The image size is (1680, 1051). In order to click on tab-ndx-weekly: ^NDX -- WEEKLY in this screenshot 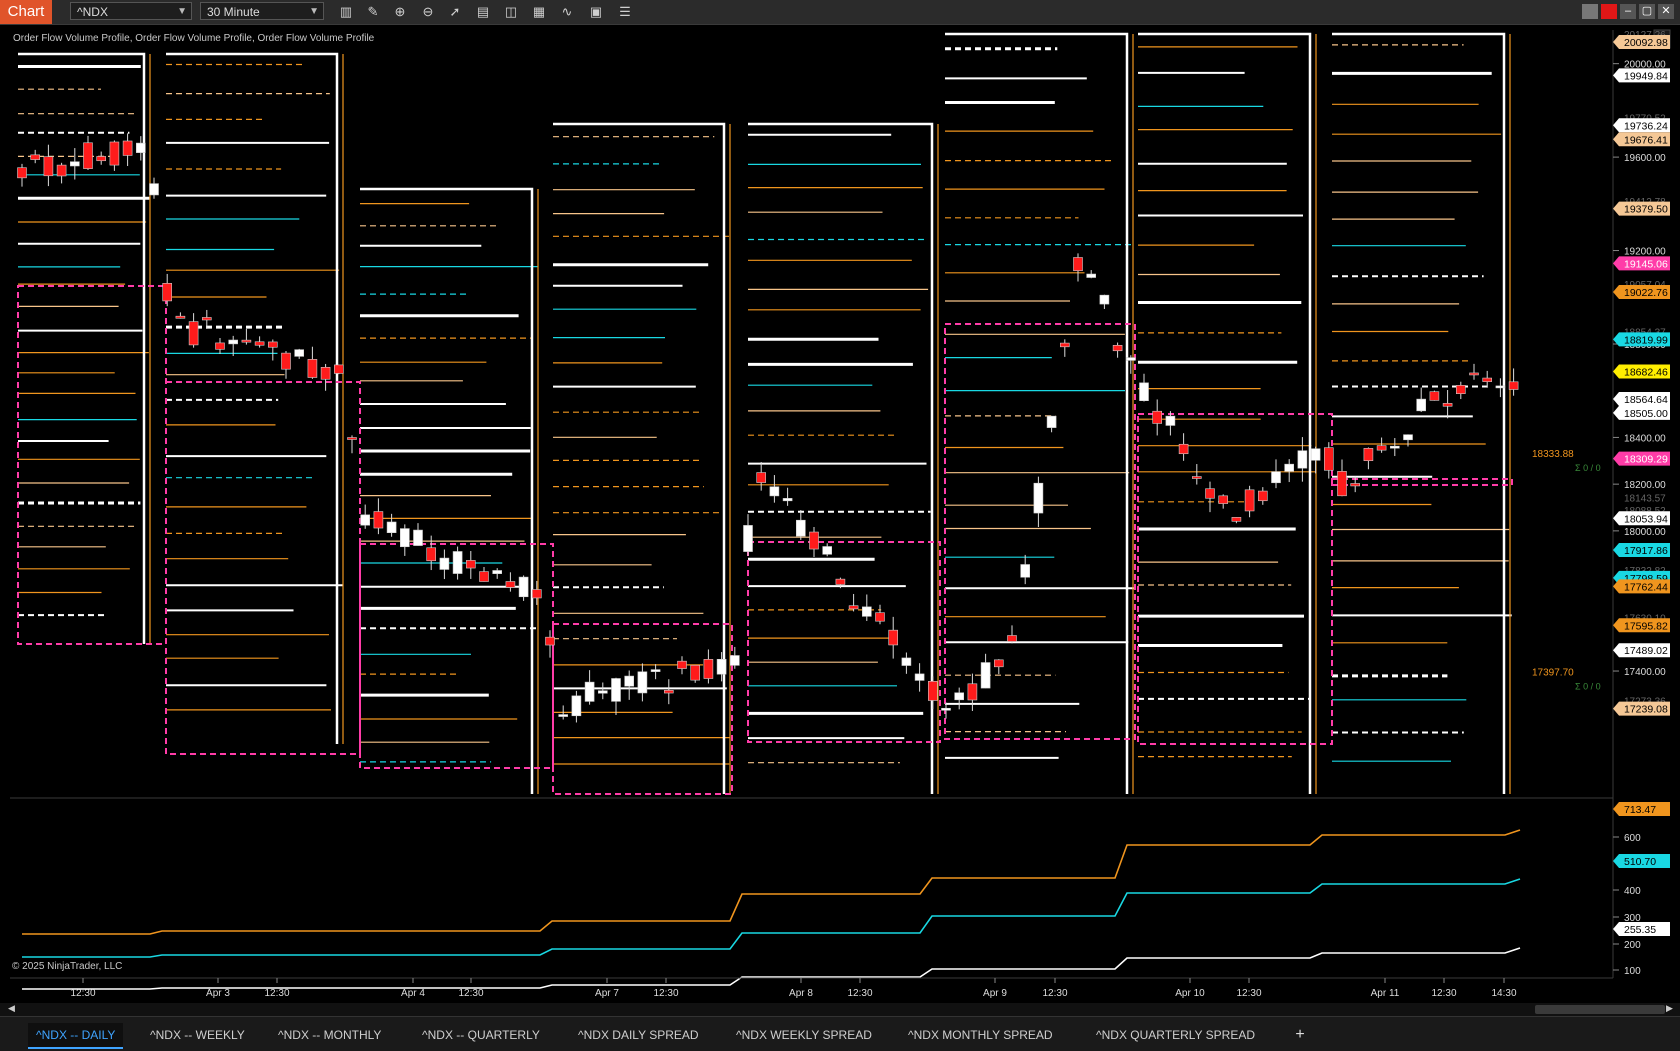, I will do `click(197, 1035)`.